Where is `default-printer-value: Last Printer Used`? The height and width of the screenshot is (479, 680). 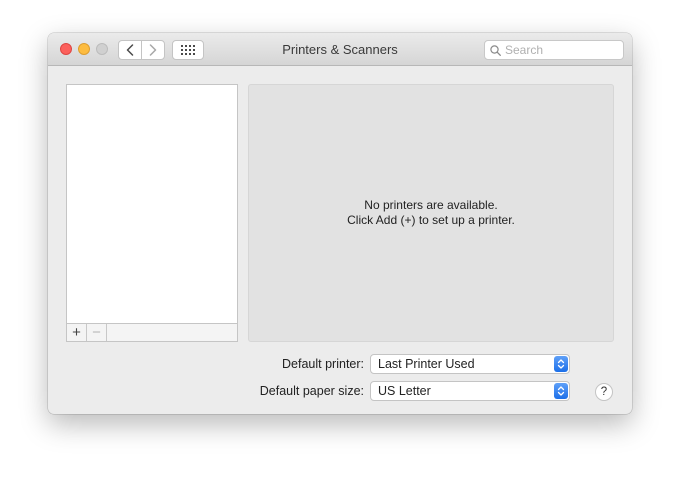 default-printer-value: Last Printer Used is located at coordinates (426, 364).